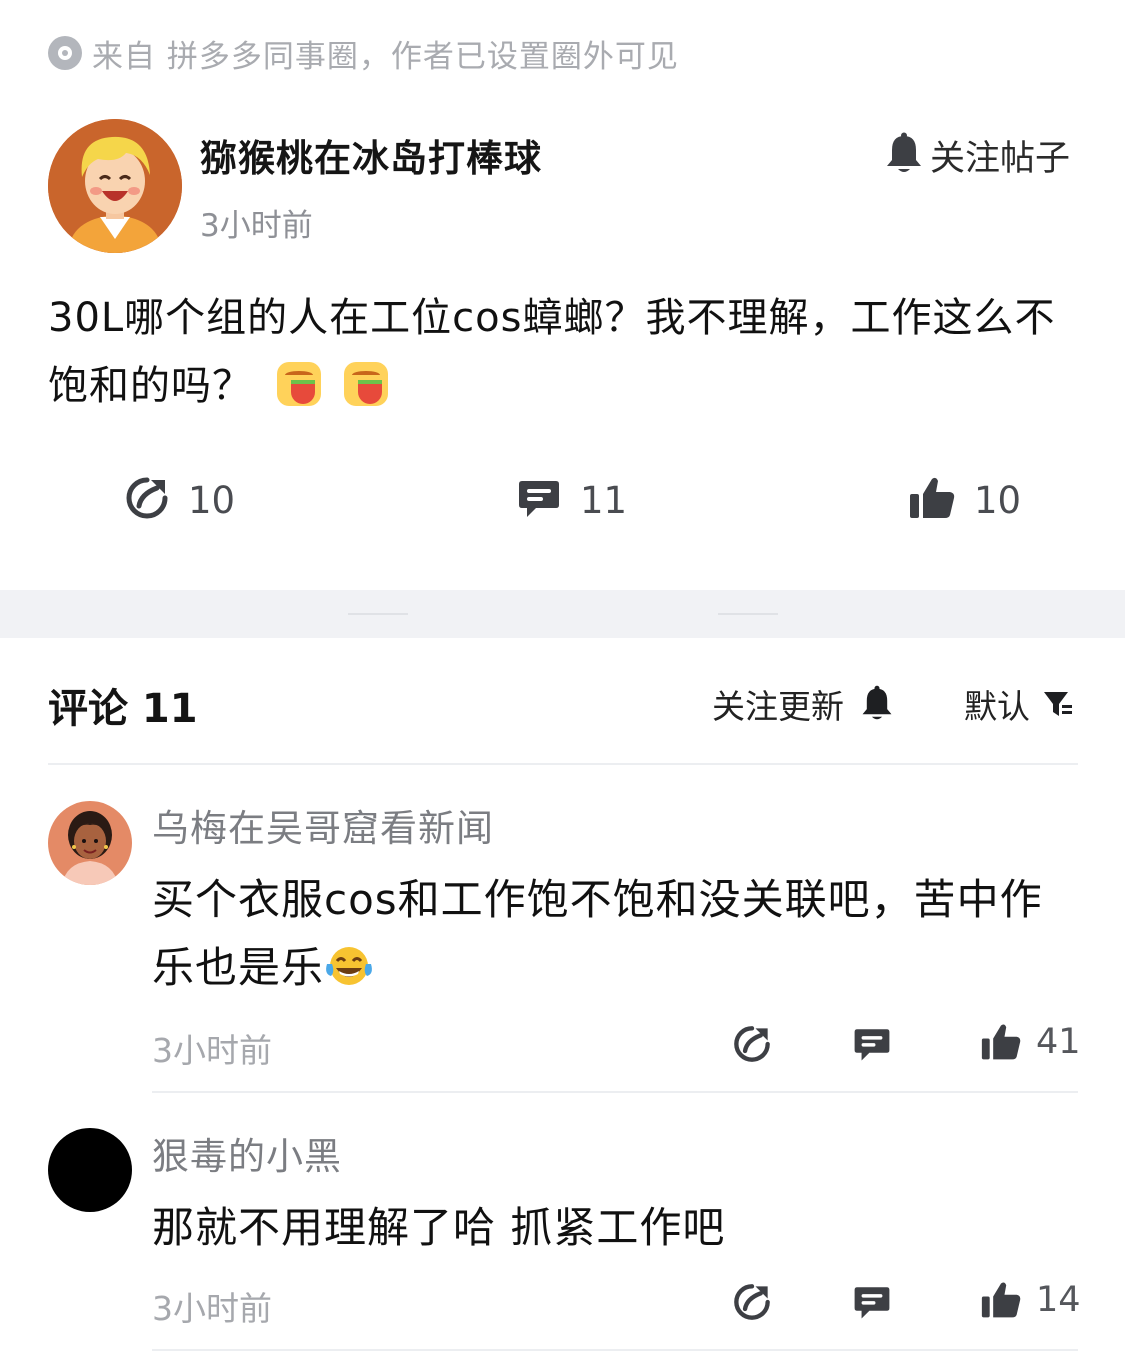 The image size is (1125, 1358). I want to click on circle-dot-icon, so click(65, 53).